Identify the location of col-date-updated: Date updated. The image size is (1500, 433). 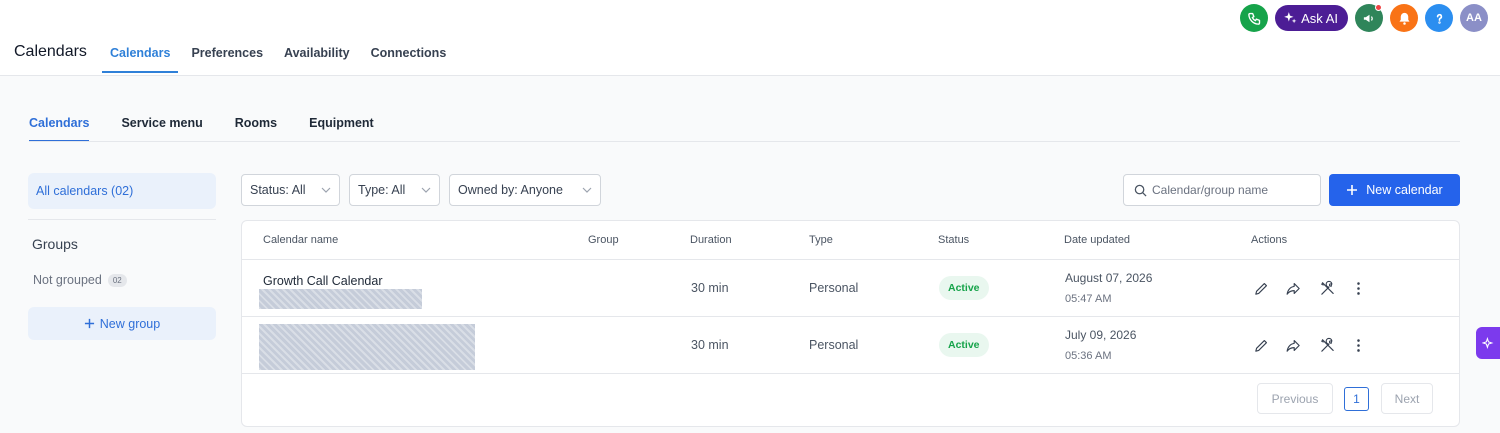
(1097, 240).